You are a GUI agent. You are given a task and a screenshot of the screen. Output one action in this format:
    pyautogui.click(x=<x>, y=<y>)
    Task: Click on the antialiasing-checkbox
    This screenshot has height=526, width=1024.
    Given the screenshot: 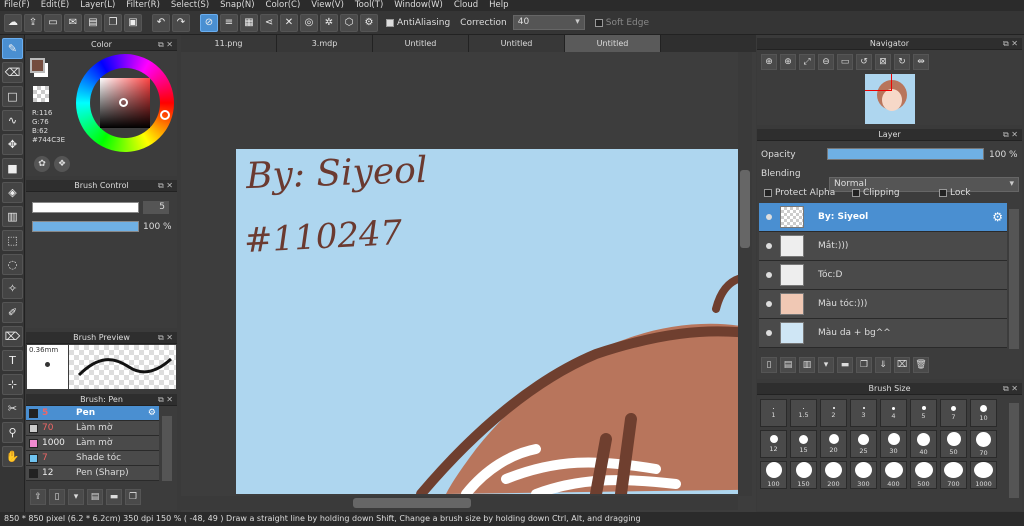 What is the action you would take?
    pyautogui.click(x=390, y=22)
    